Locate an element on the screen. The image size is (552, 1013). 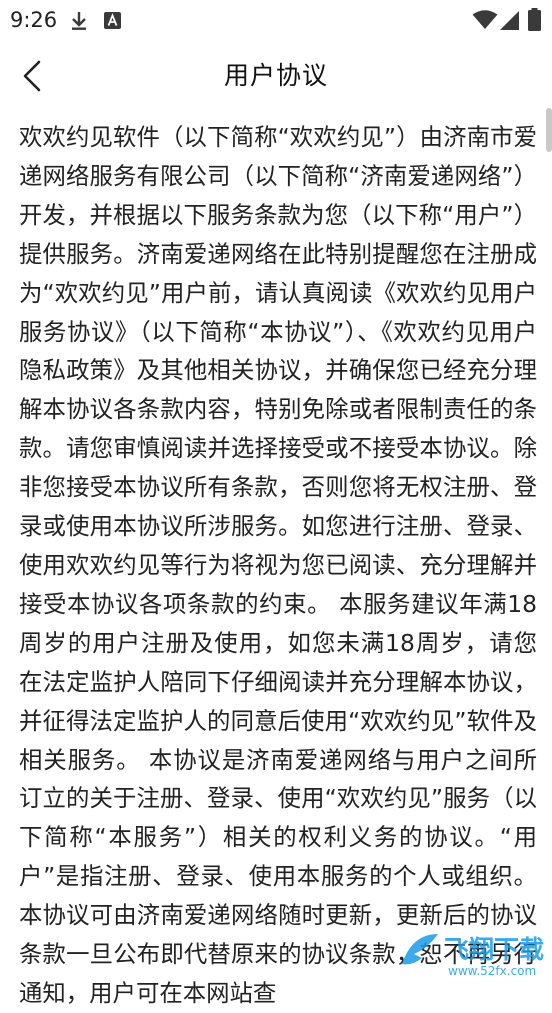
download-icon is located at coordinates (79, 21).